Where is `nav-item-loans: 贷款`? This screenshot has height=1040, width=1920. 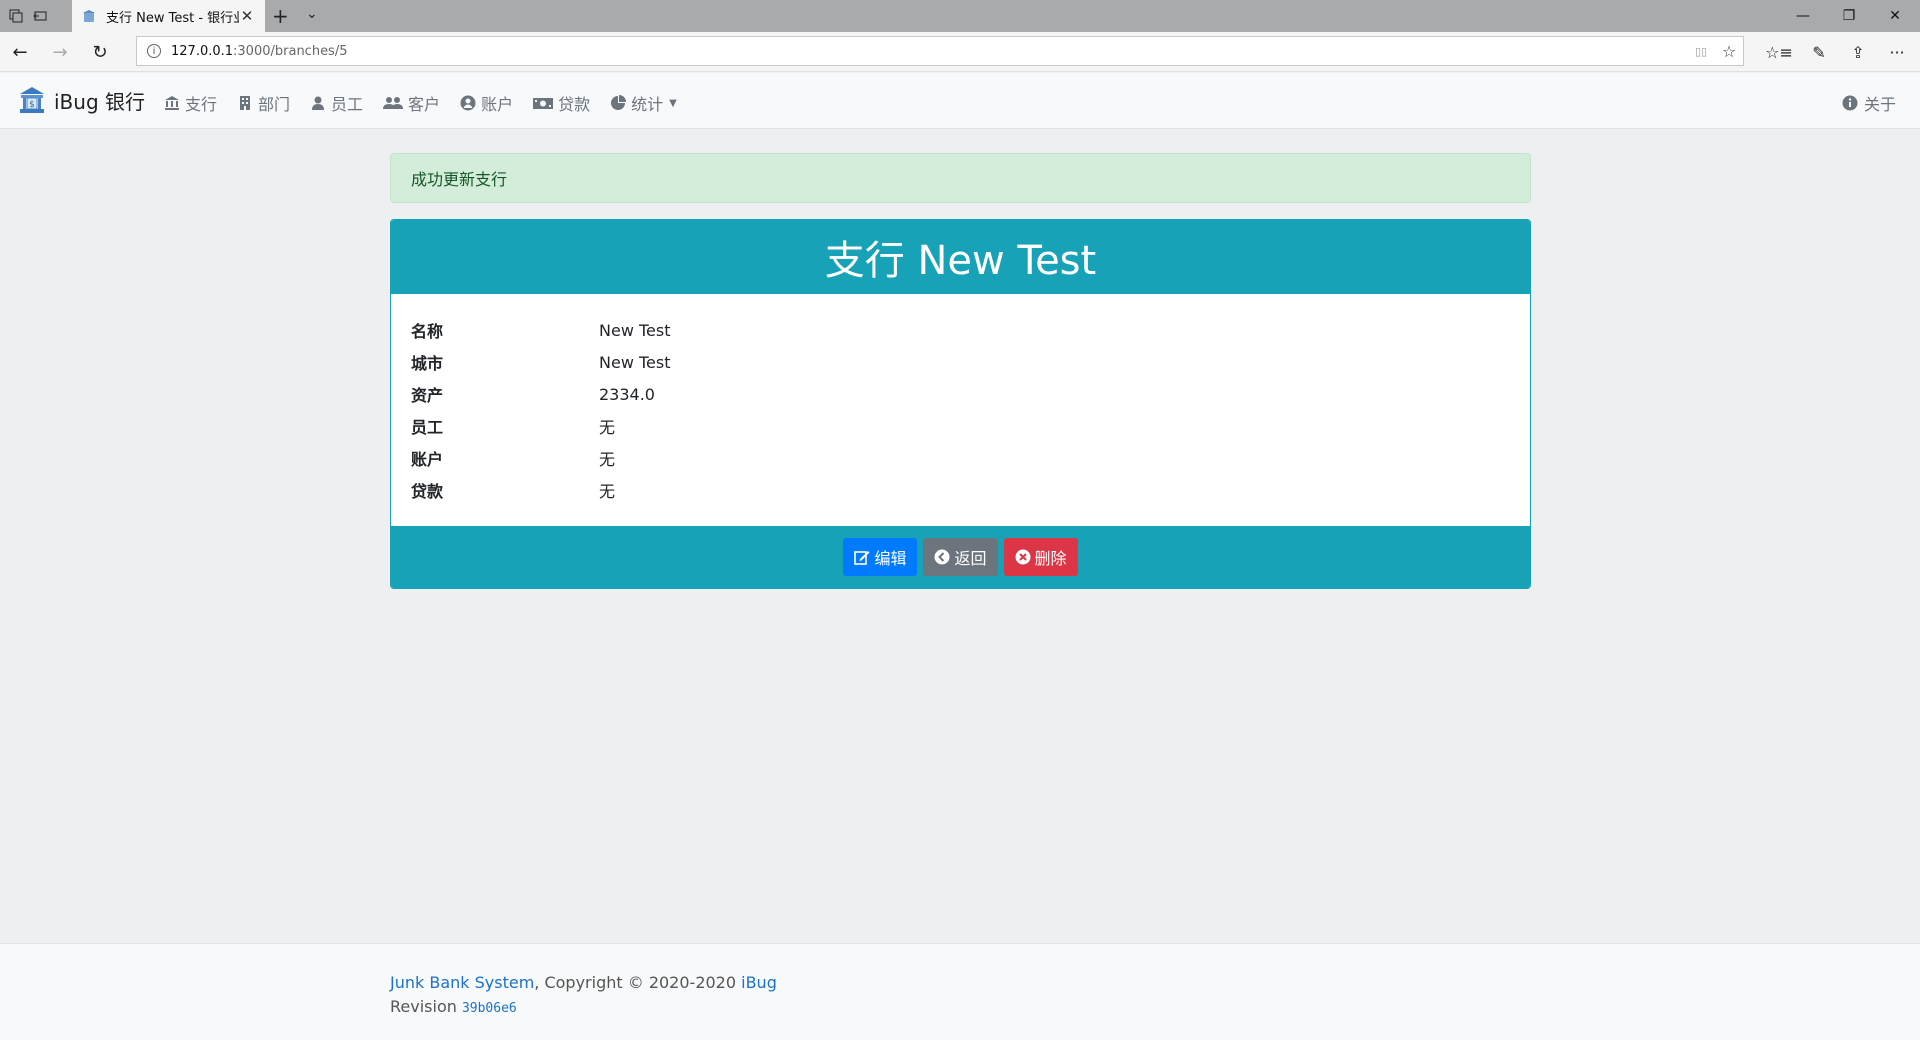 nav-item-loans: 贷款 is located at coordinates (561, 103).